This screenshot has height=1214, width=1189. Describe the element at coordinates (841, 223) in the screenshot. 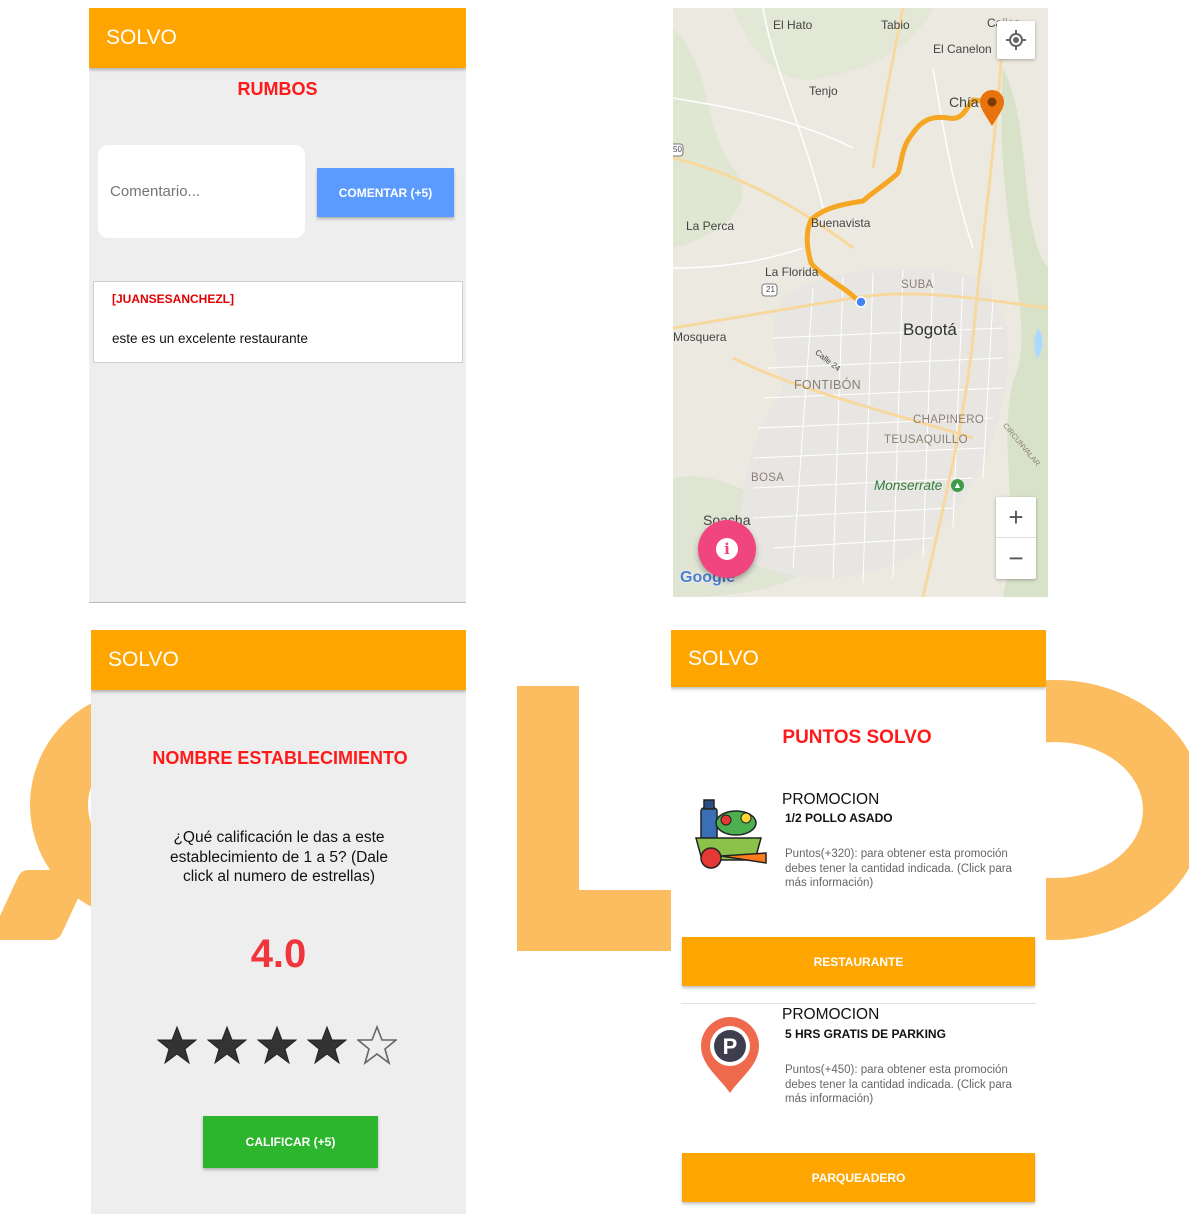

I see `map-label-buenavista: Buenavista` at that location.